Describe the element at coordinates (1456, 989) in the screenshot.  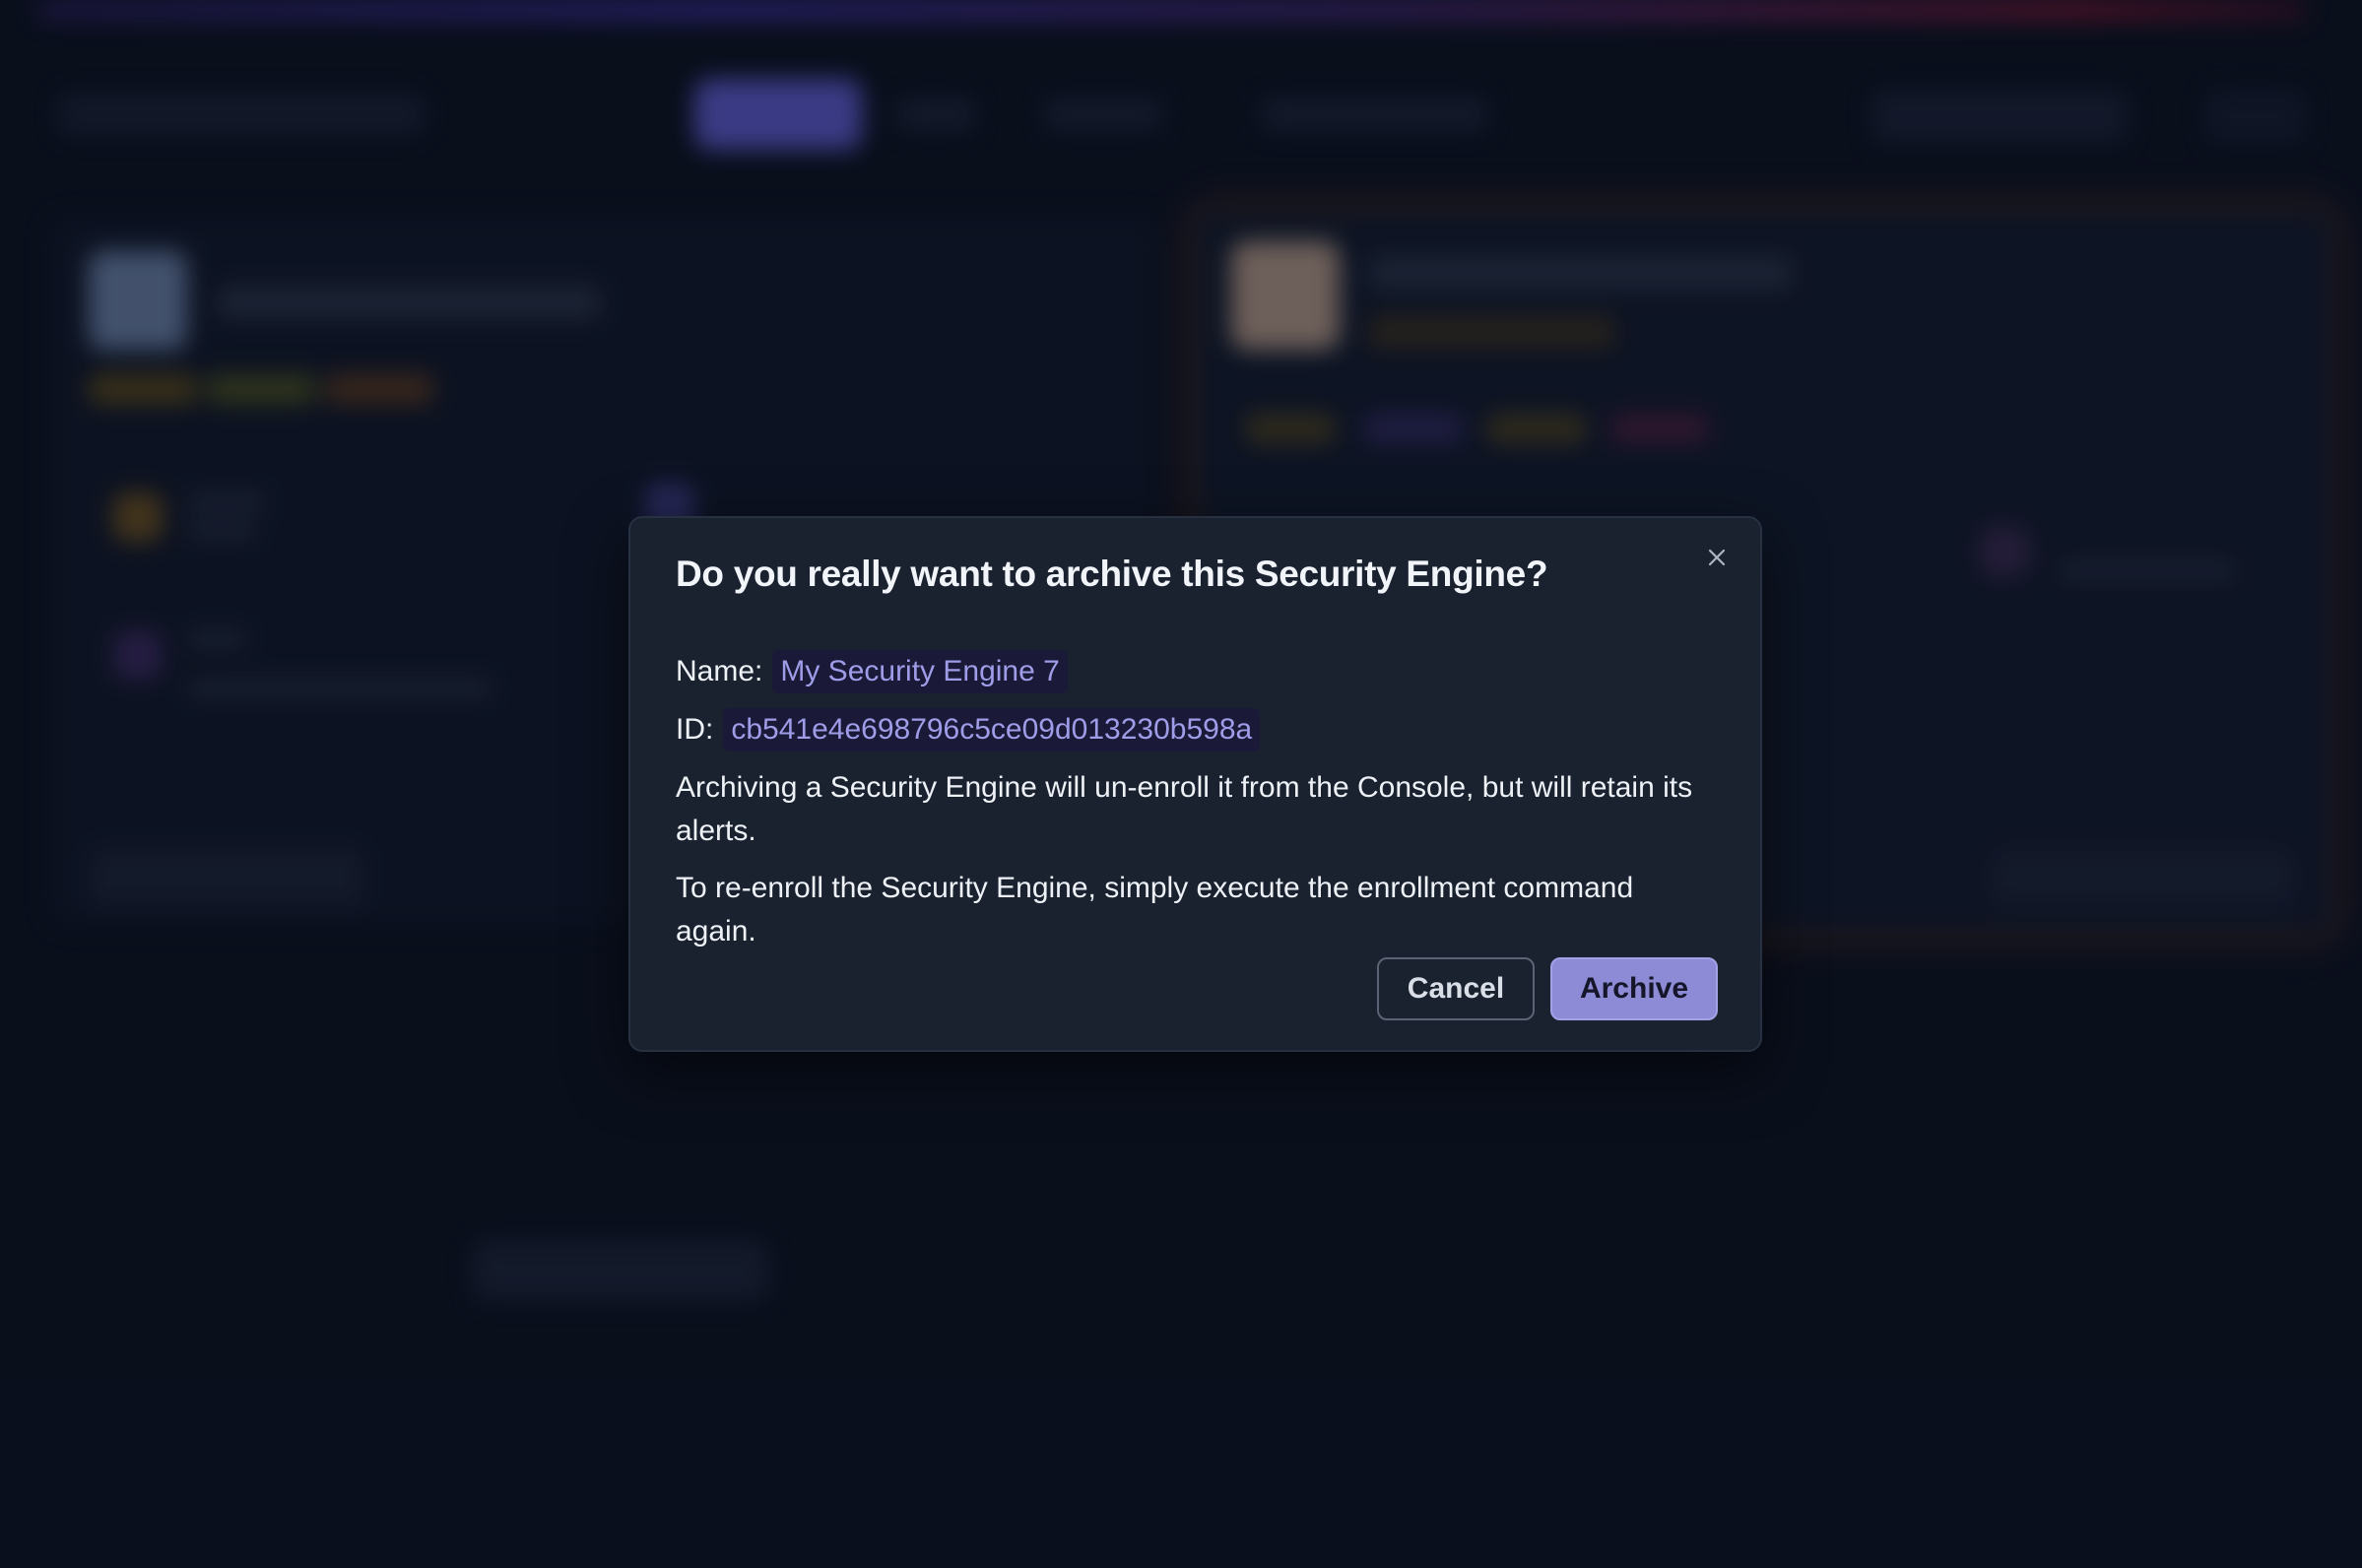
I see `cancel-button: Cancel` at that location.